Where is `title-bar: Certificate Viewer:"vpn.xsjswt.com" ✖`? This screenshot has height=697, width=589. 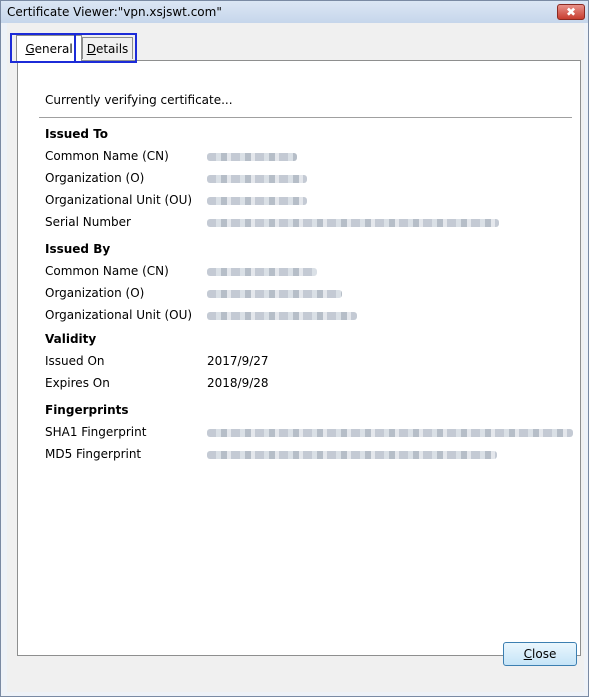 title-bar: Certificate Viewer:"vpn.xsjswt.com" ✖ is located at coordinates (294, 12).